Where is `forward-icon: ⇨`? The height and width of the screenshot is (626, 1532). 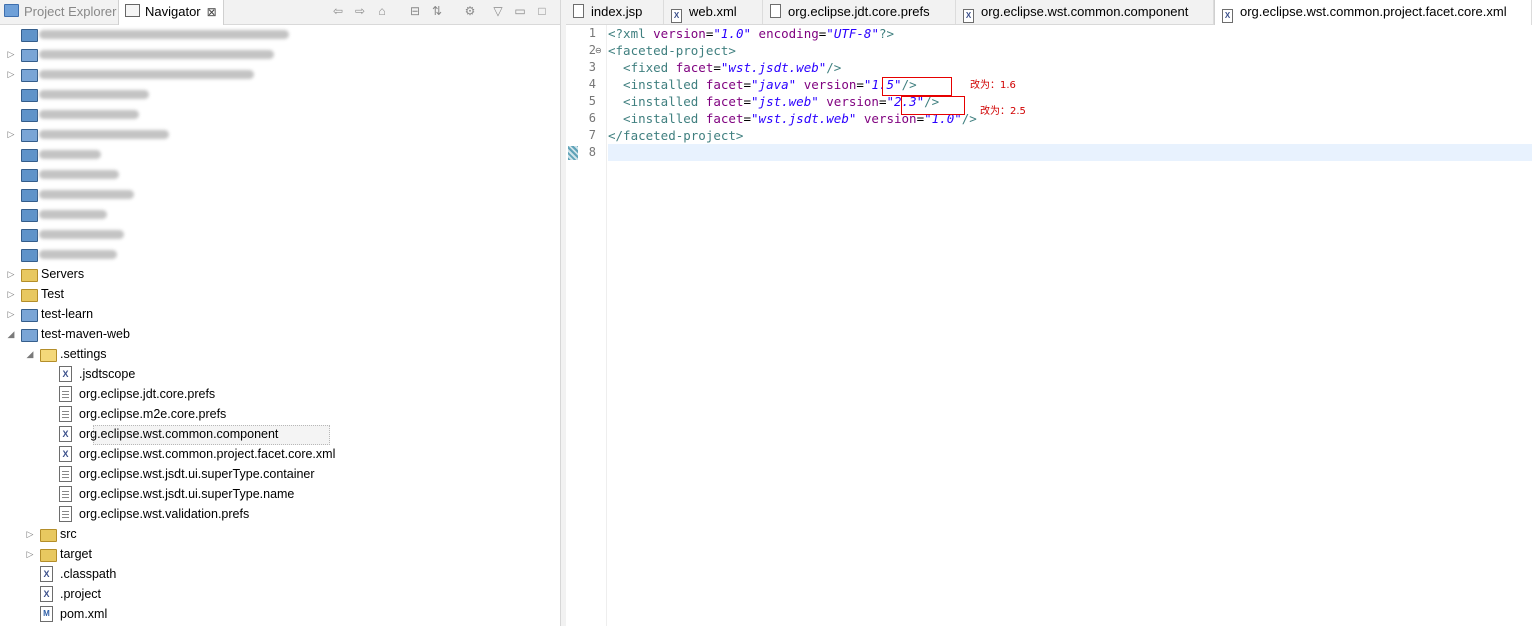
forward-icon: ⇨ is located at coordinates (360, 11).